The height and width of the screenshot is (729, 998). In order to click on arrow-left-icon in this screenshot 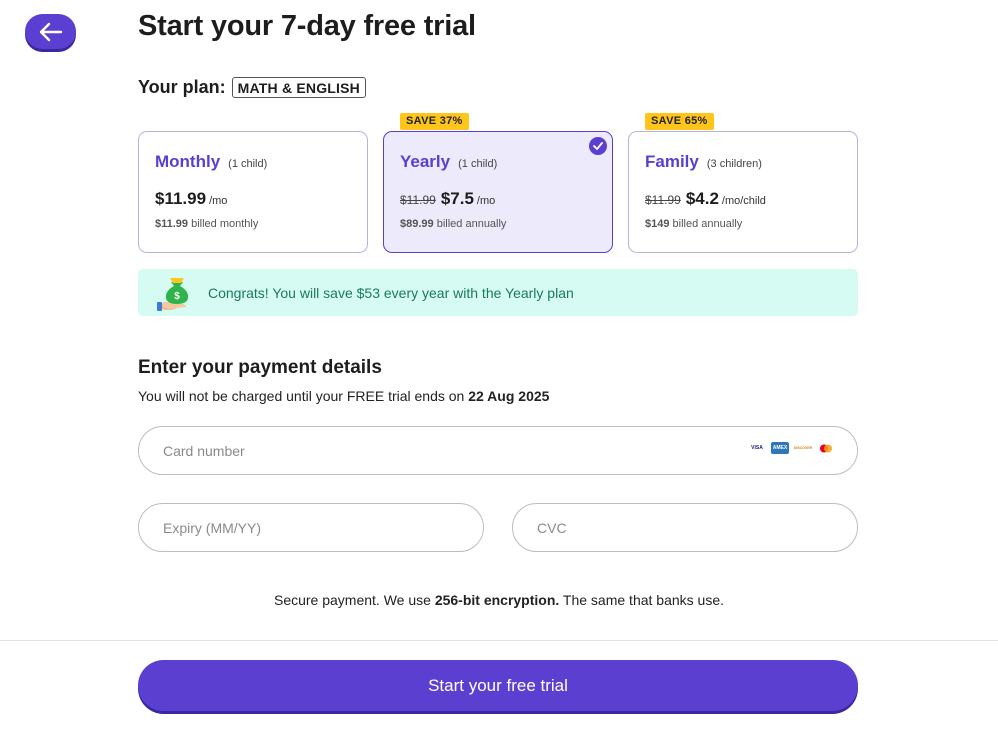, I will do `click(50, 31)`.